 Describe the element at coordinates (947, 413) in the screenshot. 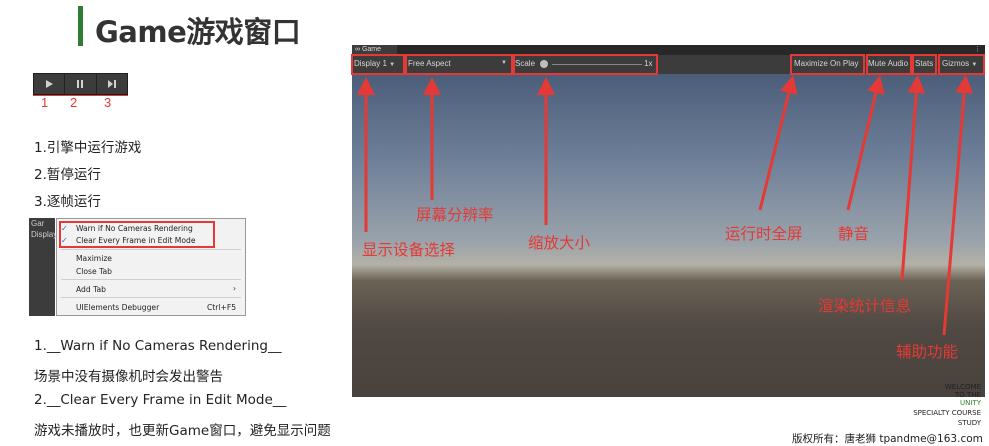

I see `watermark-line-4: SPECIALTY COURSE` at that location.